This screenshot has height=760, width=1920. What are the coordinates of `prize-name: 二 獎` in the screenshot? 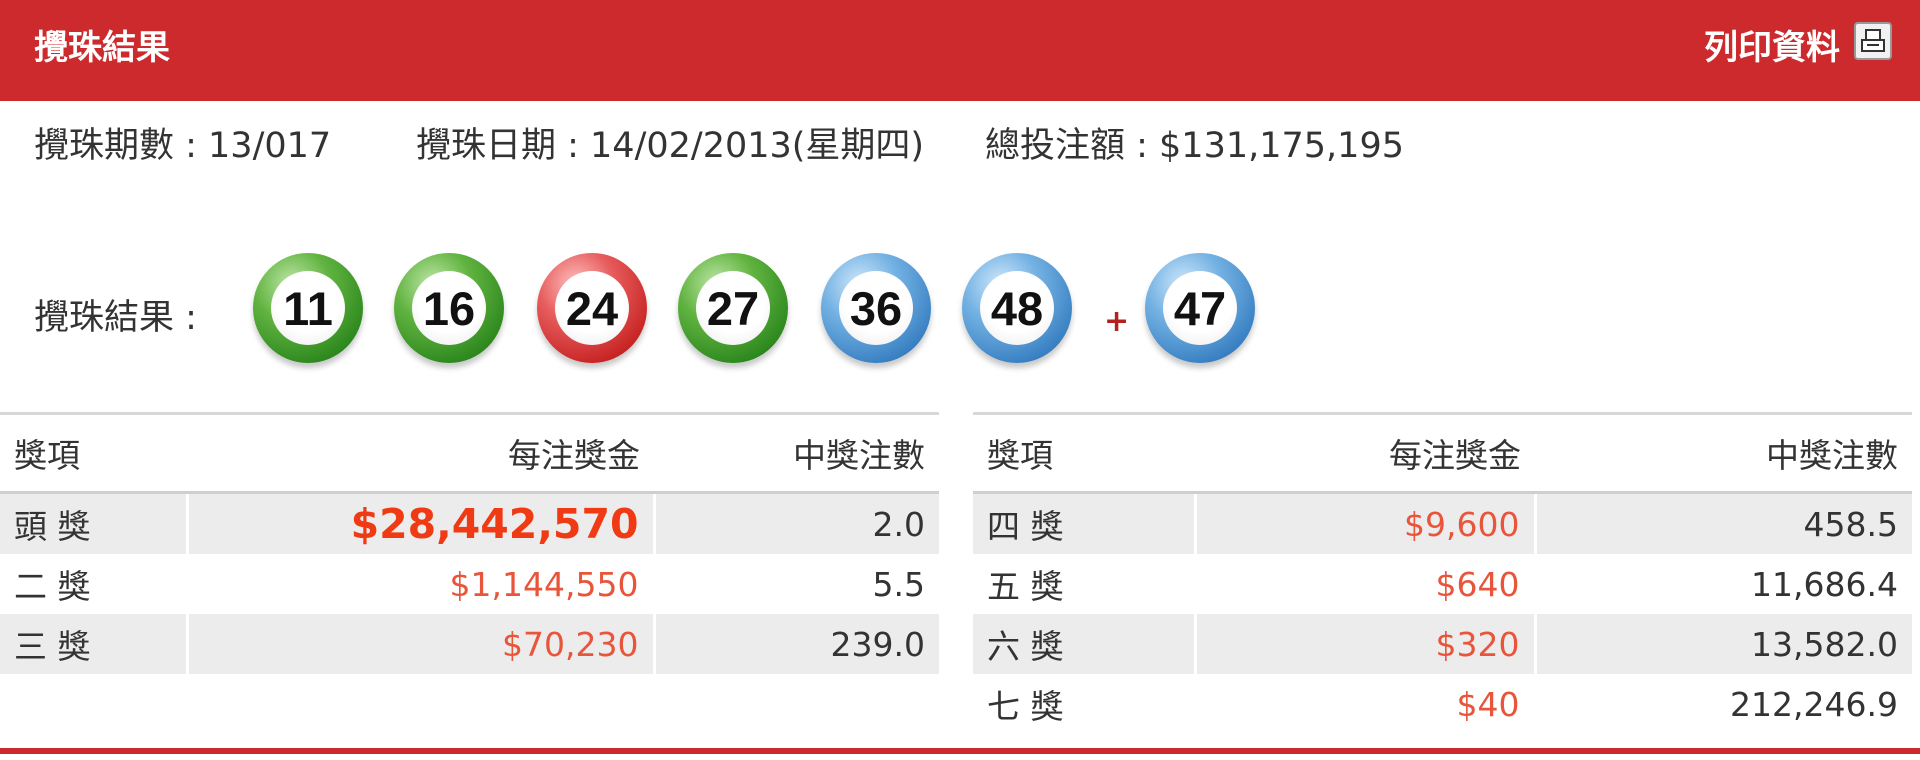 It's located at (52, 586).